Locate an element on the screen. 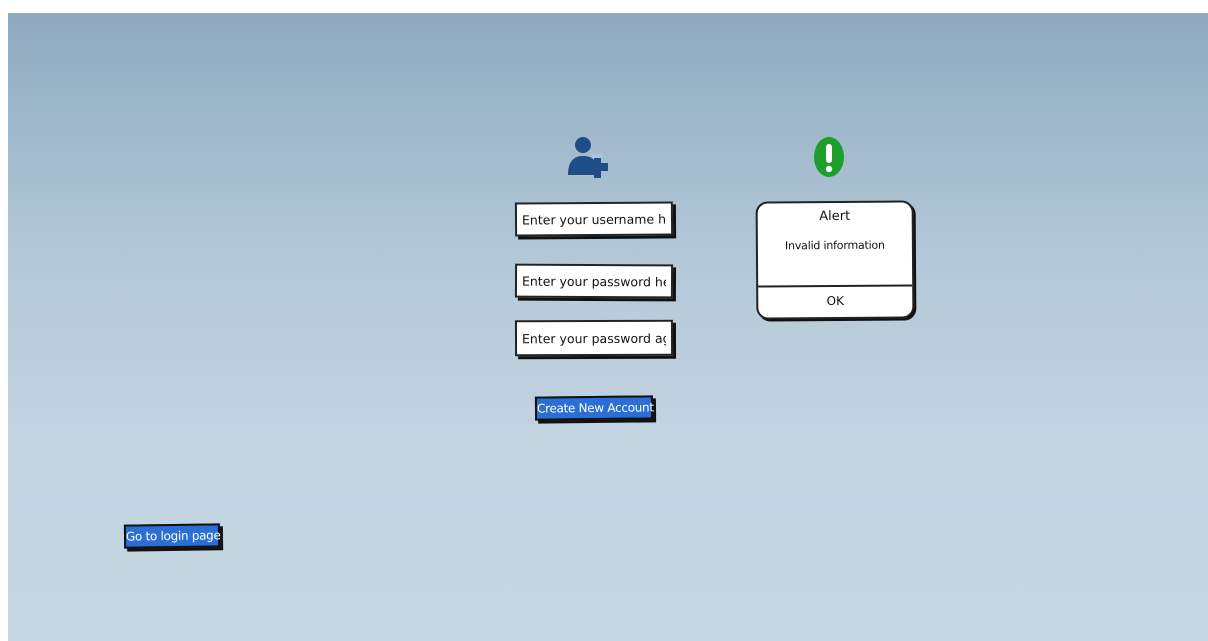 The height and width of the screenshot is (641, 1208). alert-message: Invalid information is located at coordinates (834, 245).